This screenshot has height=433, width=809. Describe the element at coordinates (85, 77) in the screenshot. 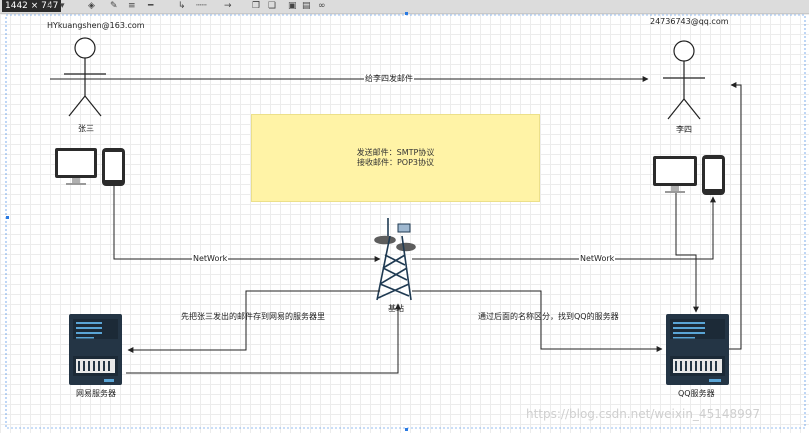

I see `person-left-icon` at that location.